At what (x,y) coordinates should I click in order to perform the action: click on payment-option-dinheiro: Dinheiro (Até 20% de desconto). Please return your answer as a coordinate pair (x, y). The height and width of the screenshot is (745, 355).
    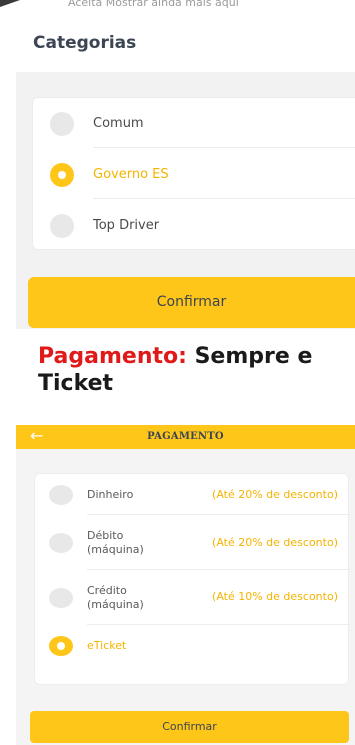
    Looking at the image, I should click on (192, 494).